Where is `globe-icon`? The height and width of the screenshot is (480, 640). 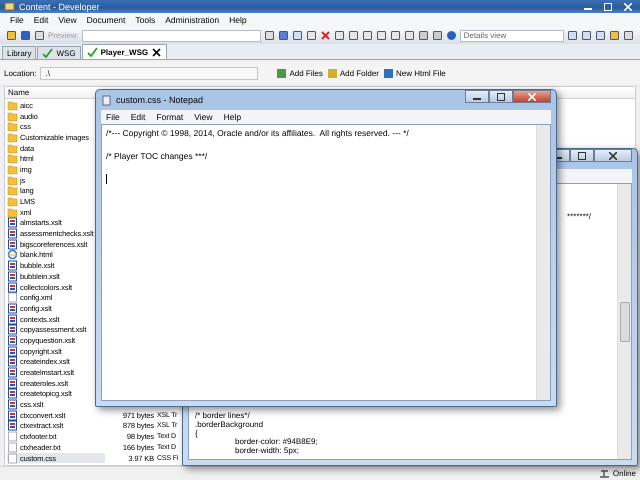 globe-icon is located at coordinates (12, 254).